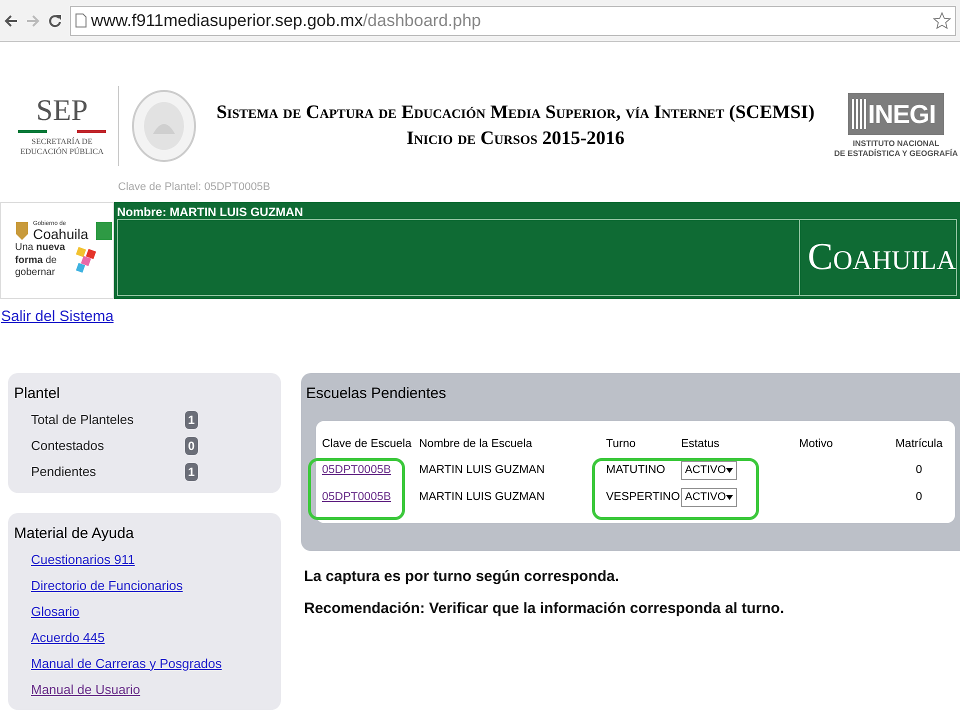  I want to click on stat-label: Total de Planteles, so click(83, 420).